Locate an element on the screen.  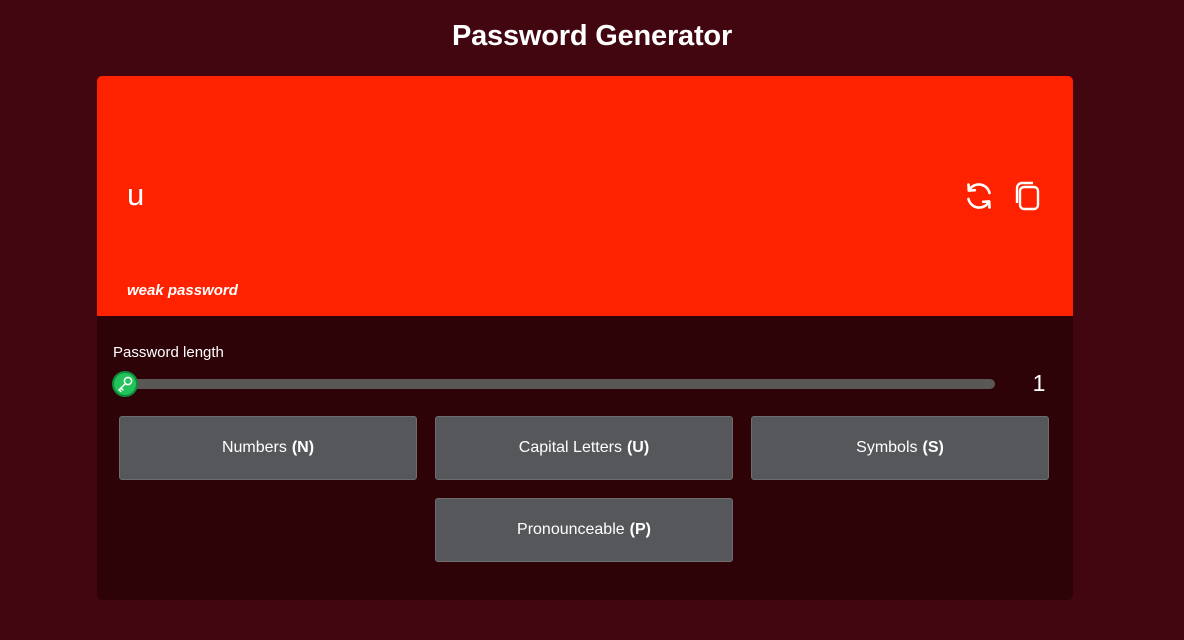
refresh-icon is located at coordinates (979, 196).